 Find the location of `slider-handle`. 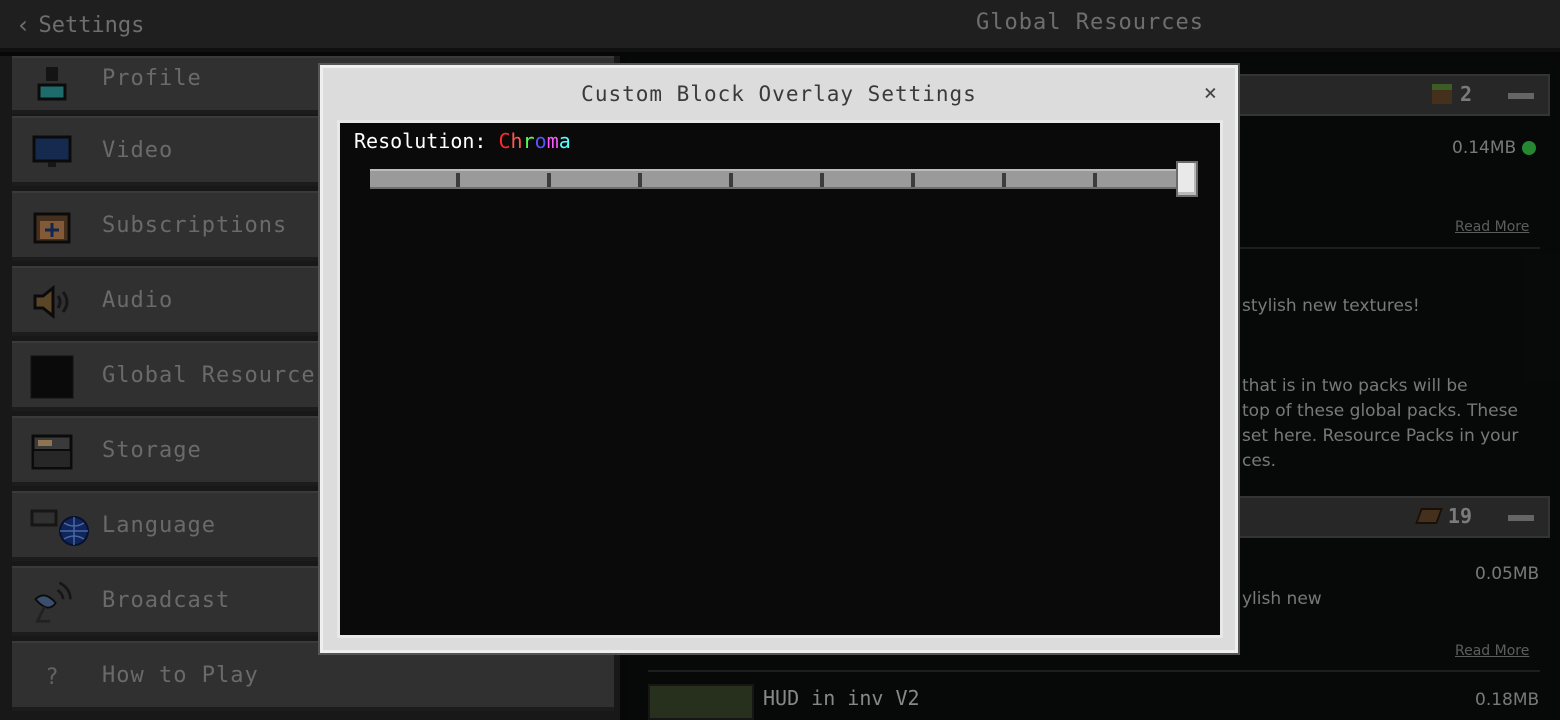

slider-handle is located at coordinates (1187, 179).